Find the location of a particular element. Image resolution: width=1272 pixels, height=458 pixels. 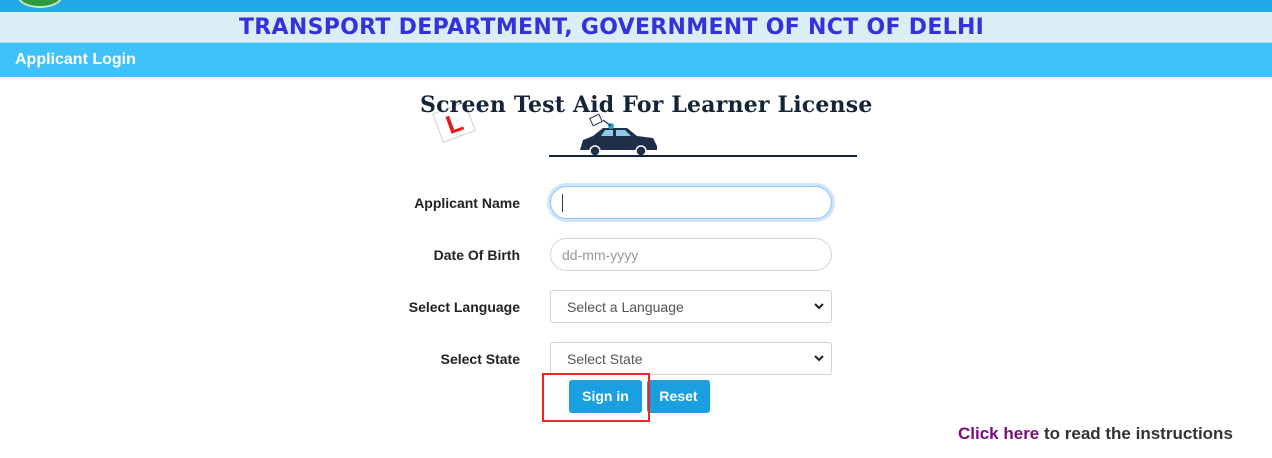

state-select: Select State is located at coordinates (691, 358).